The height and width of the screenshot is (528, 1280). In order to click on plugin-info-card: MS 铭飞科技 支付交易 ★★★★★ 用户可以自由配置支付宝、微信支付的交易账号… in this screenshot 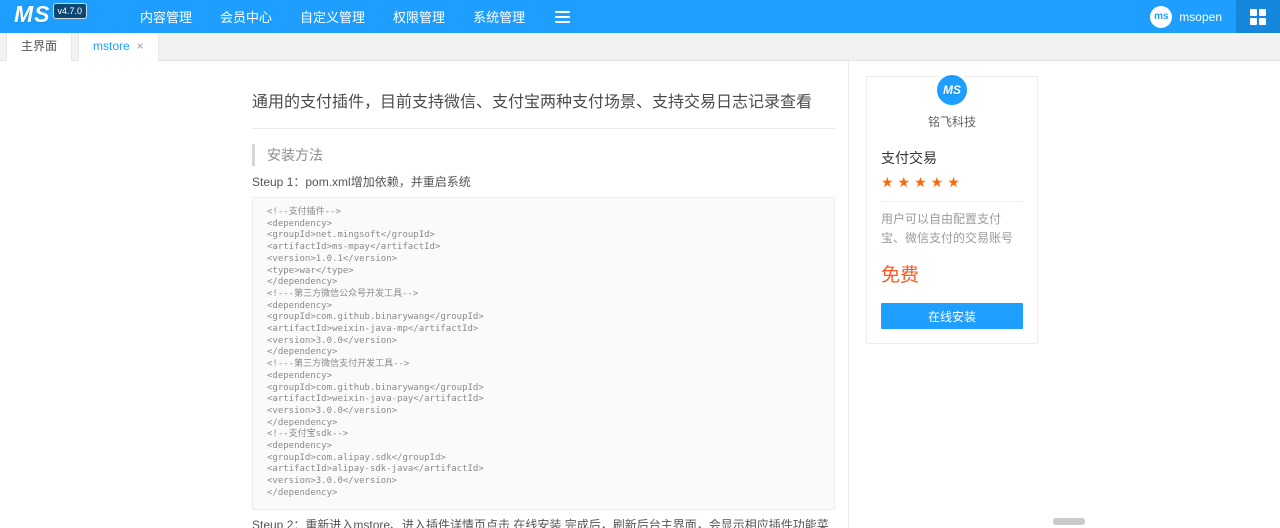, I will do `click(952, 208)`.